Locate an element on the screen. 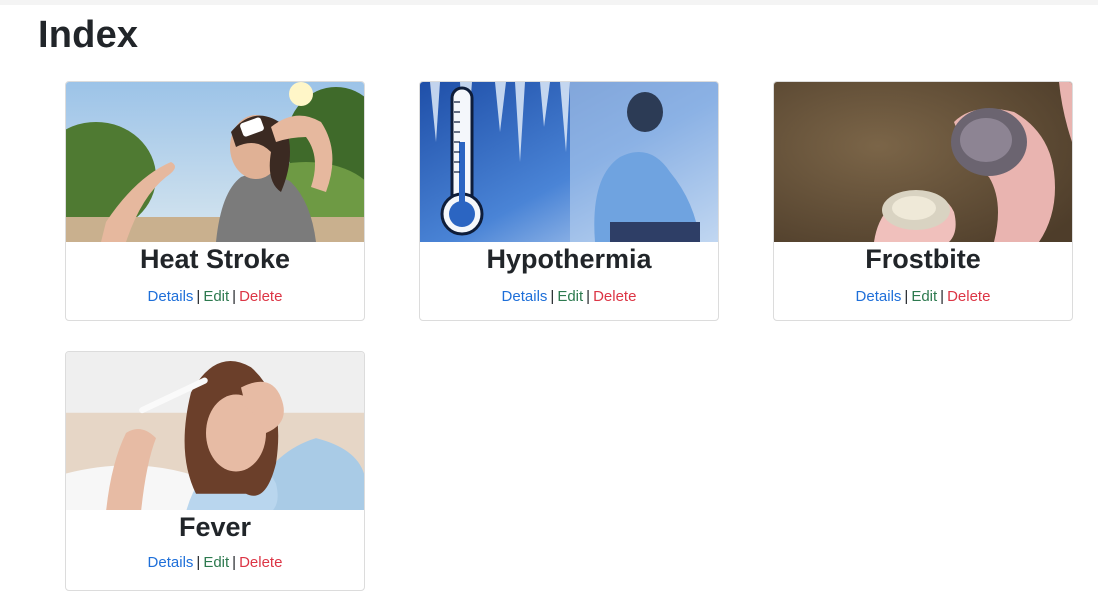 The width and height of the screenshot is (1098, 614). card-title: Fever is located at coordinates (215, 527).